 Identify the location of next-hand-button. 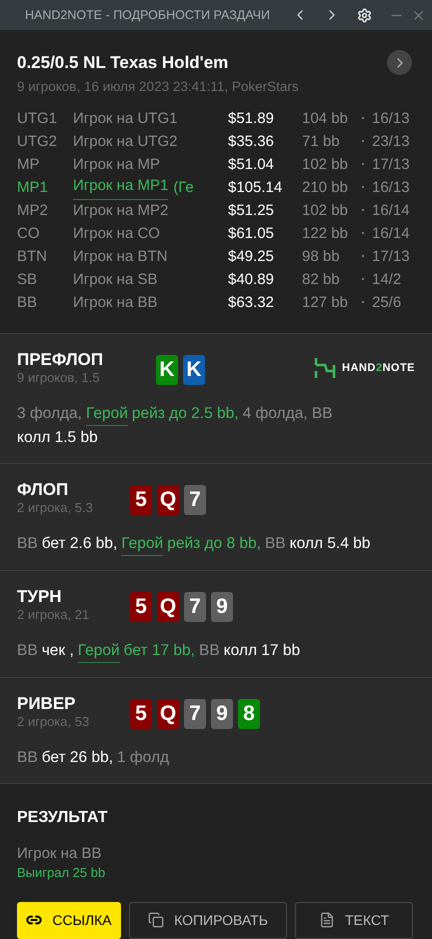
(399, 63).